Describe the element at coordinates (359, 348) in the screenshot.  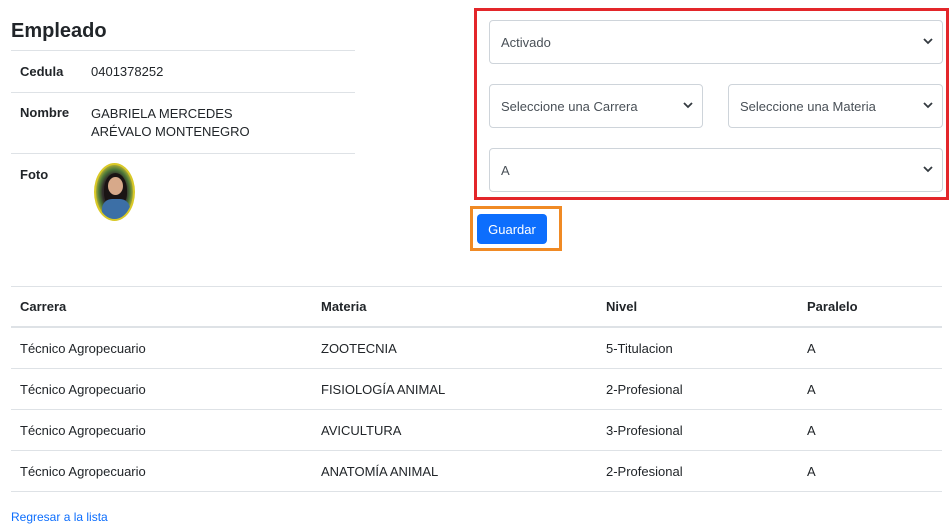
I see `cell-materia: ZOOTECNIA` at that location.